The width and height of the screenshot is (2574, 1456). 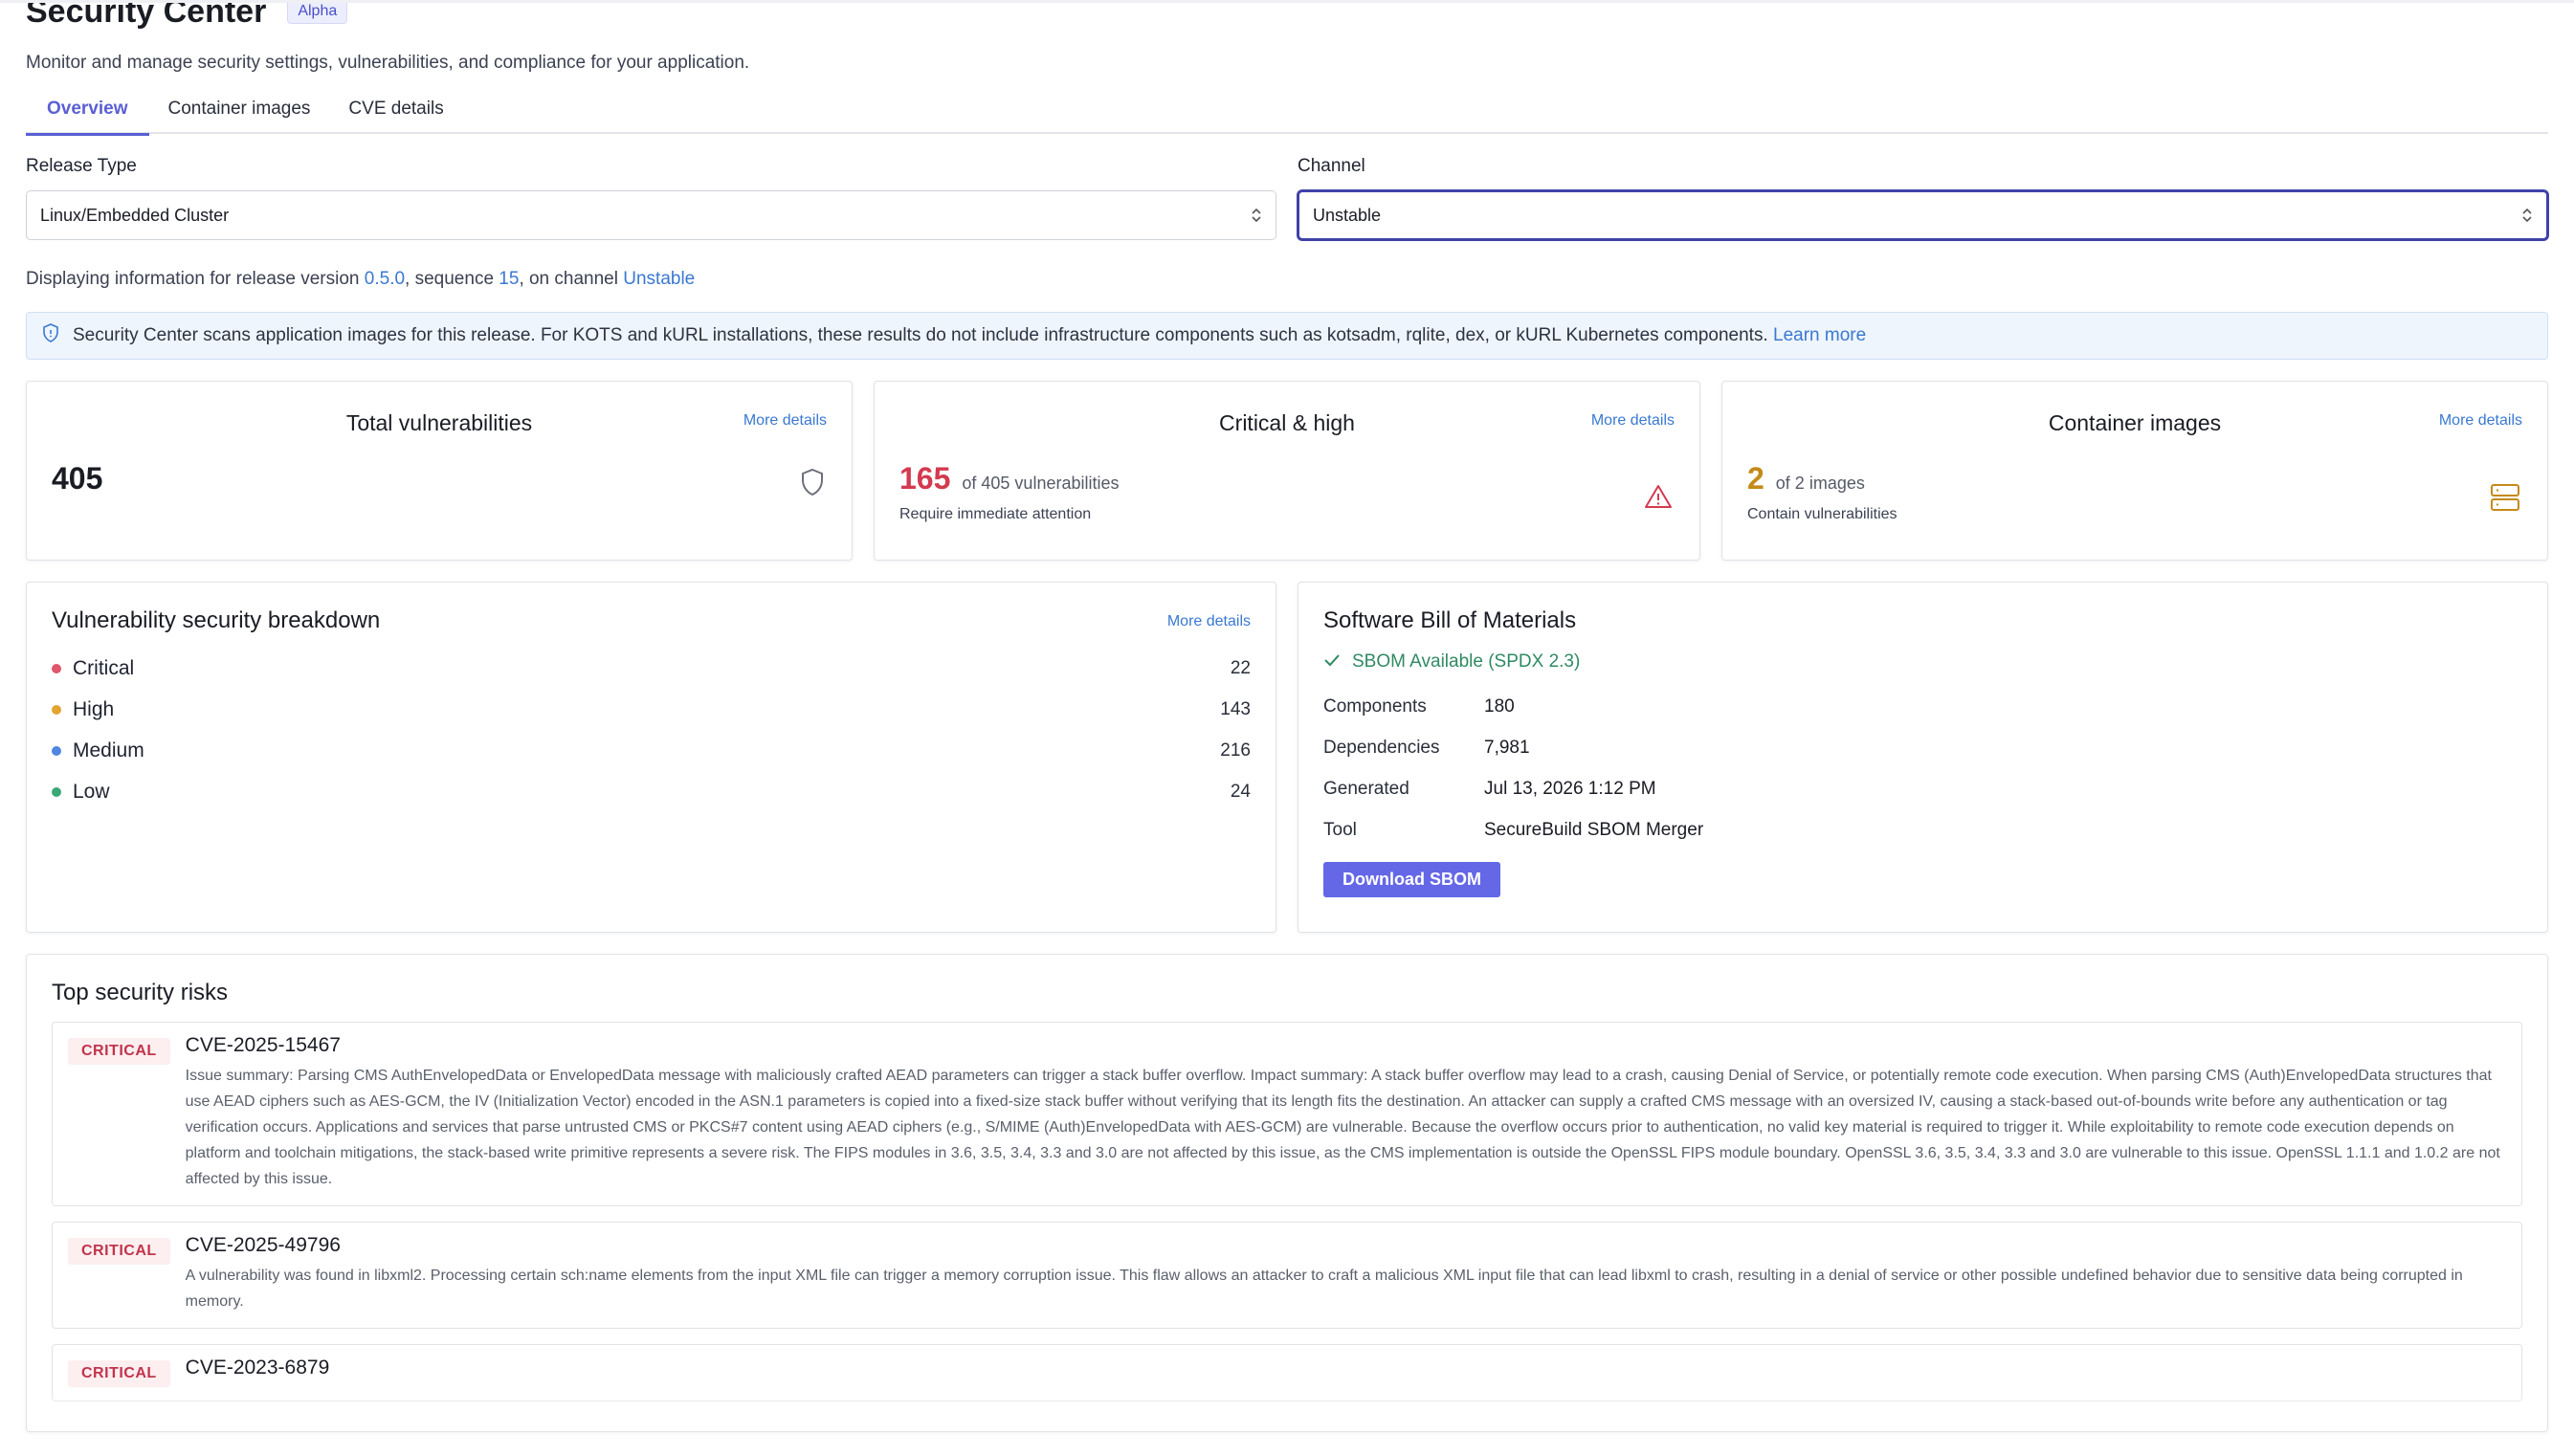 I want to click on severity-label: High, so click(x=94, y=708).